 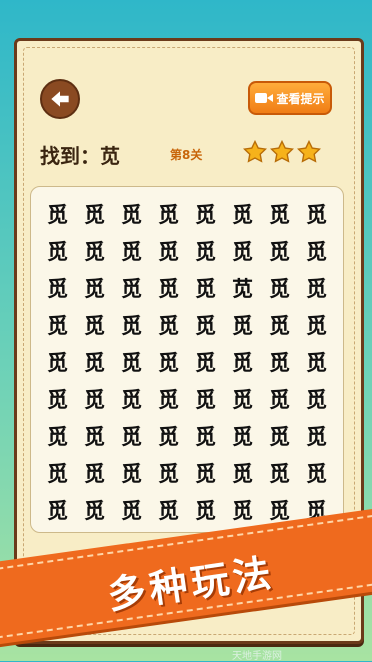 What do you see at coordinates (257, 656) in the screenshot?
I see `watermark: 天地手游网` at bounding box center [257, 656].